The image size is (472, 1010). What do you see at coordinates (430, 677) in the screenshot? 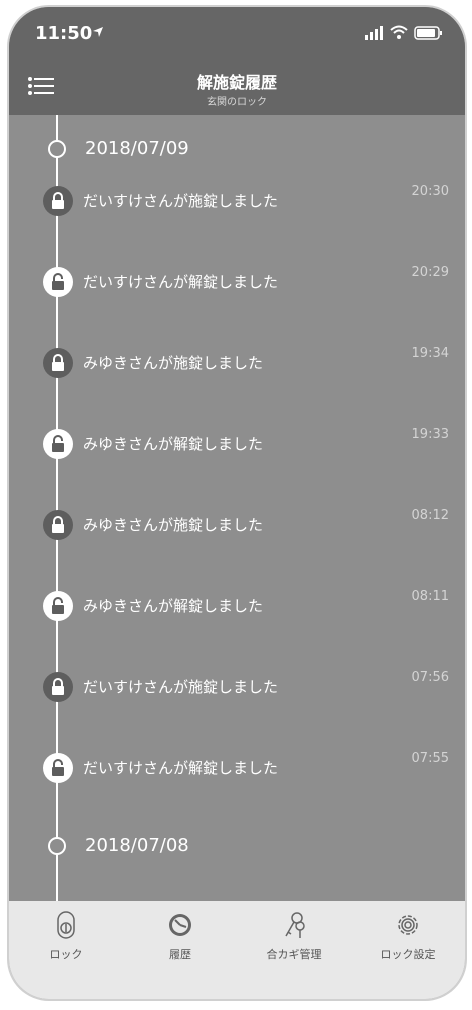
I see `history-time: 07:56` at bounding box center [430, 677].